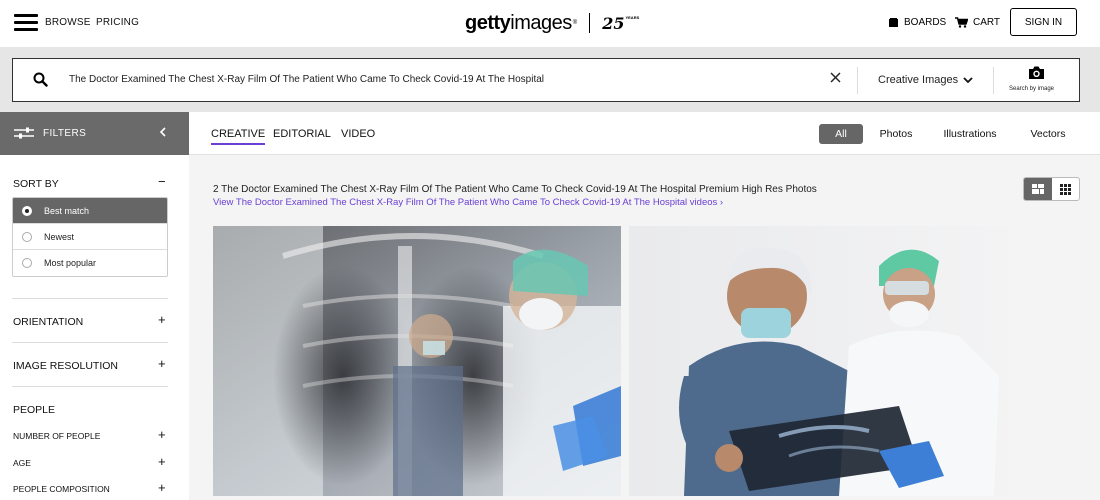 This screenshot has height=500, width=1100. I want to click on collapse-sort-toggle: −, so click(162, 181).